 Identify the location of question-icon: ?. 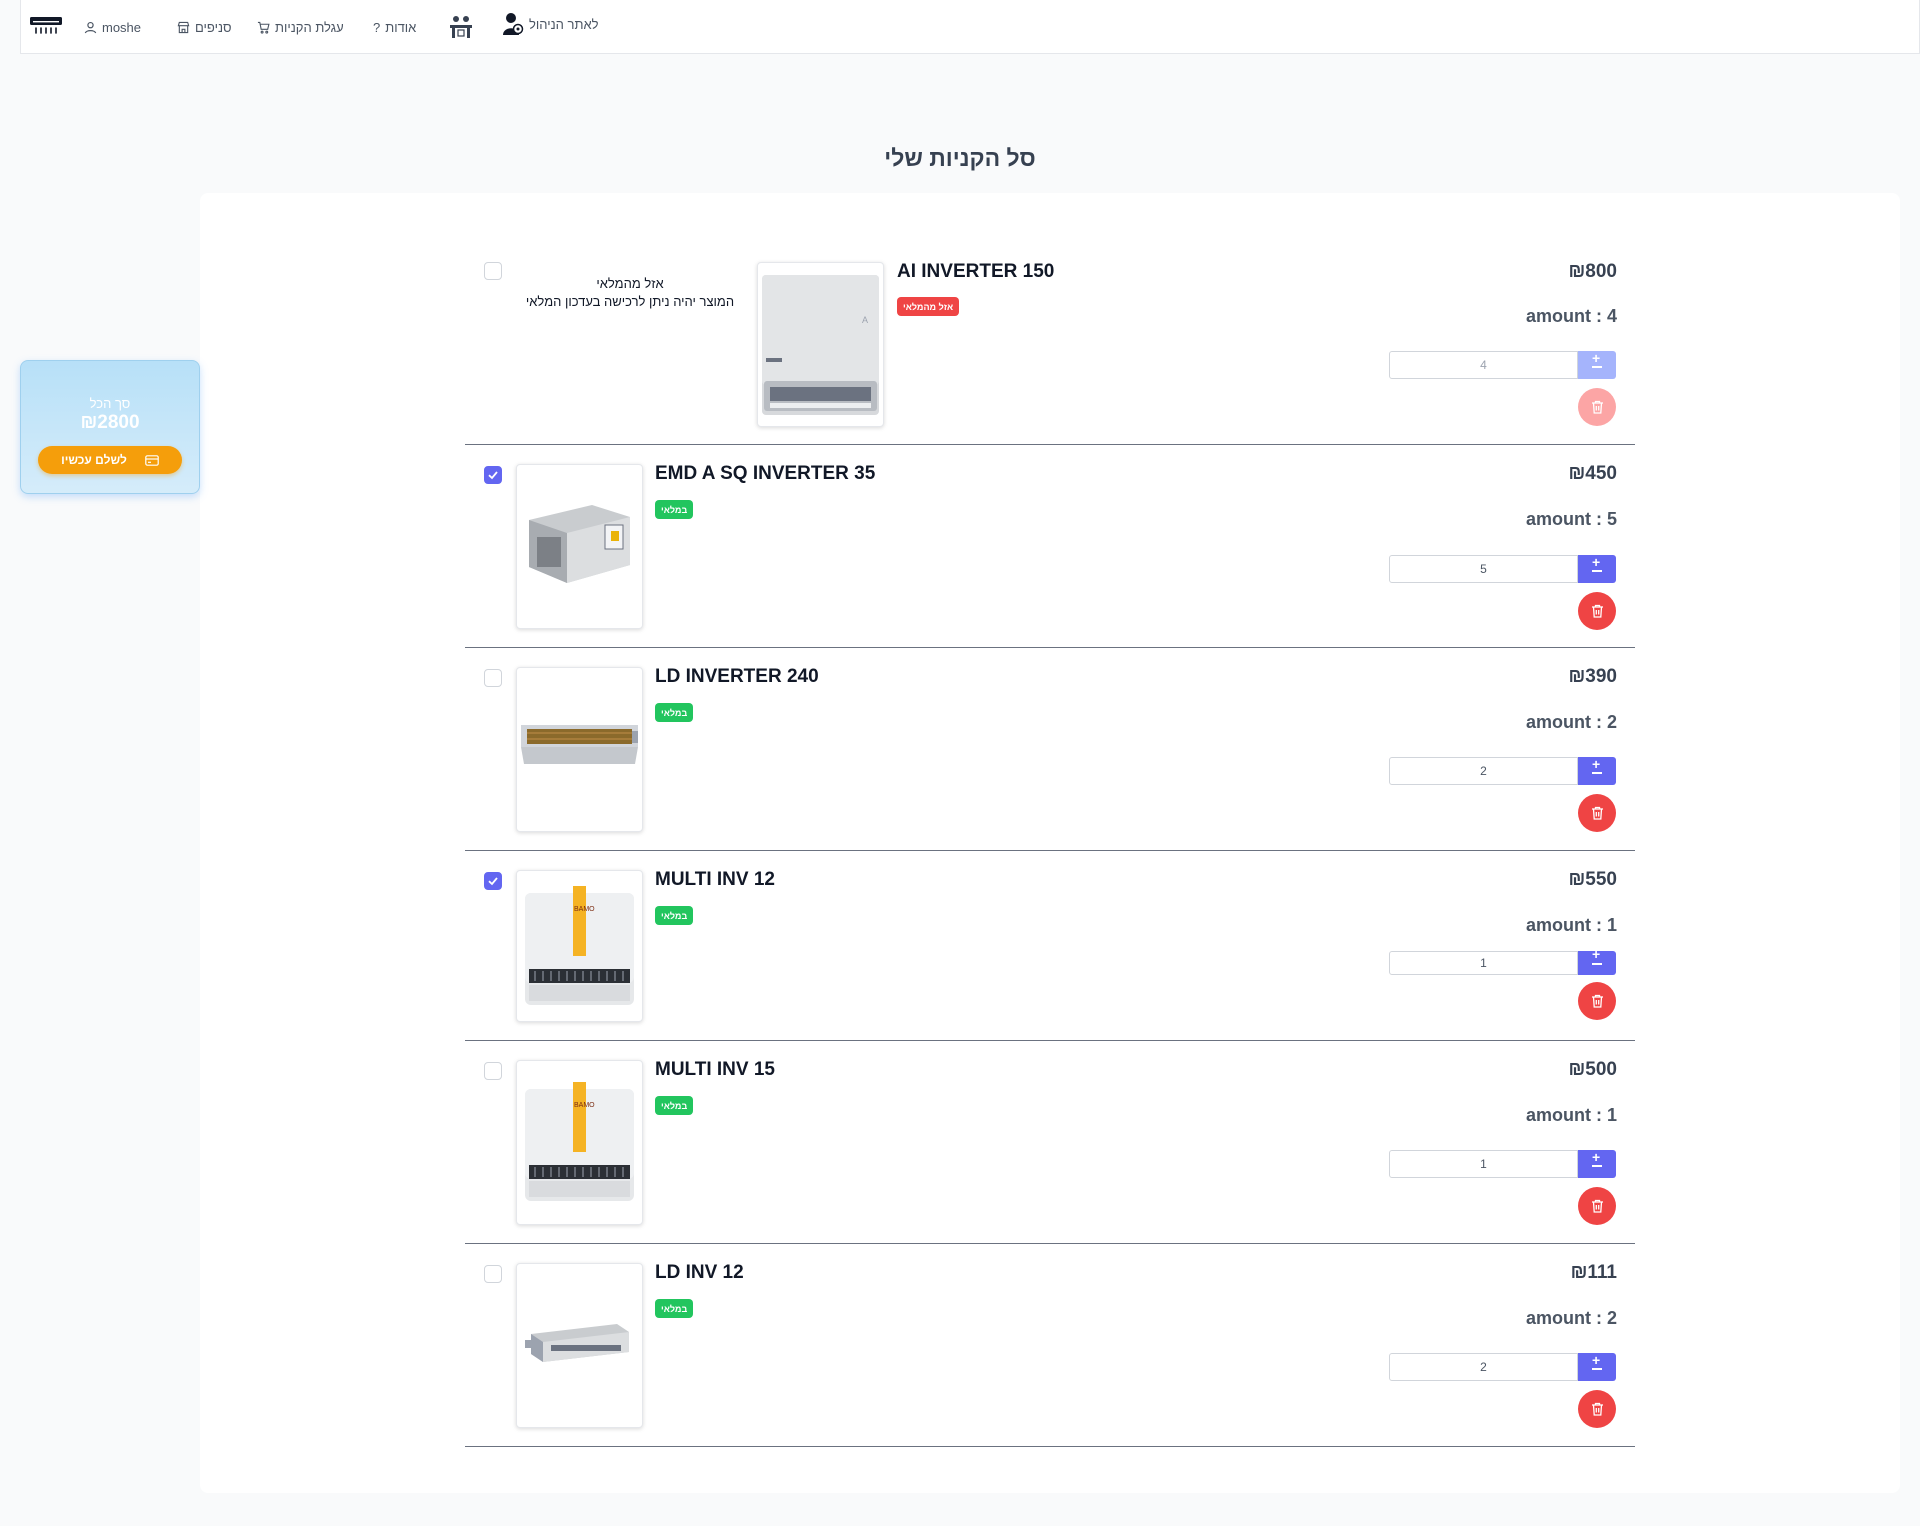
(377, 27).